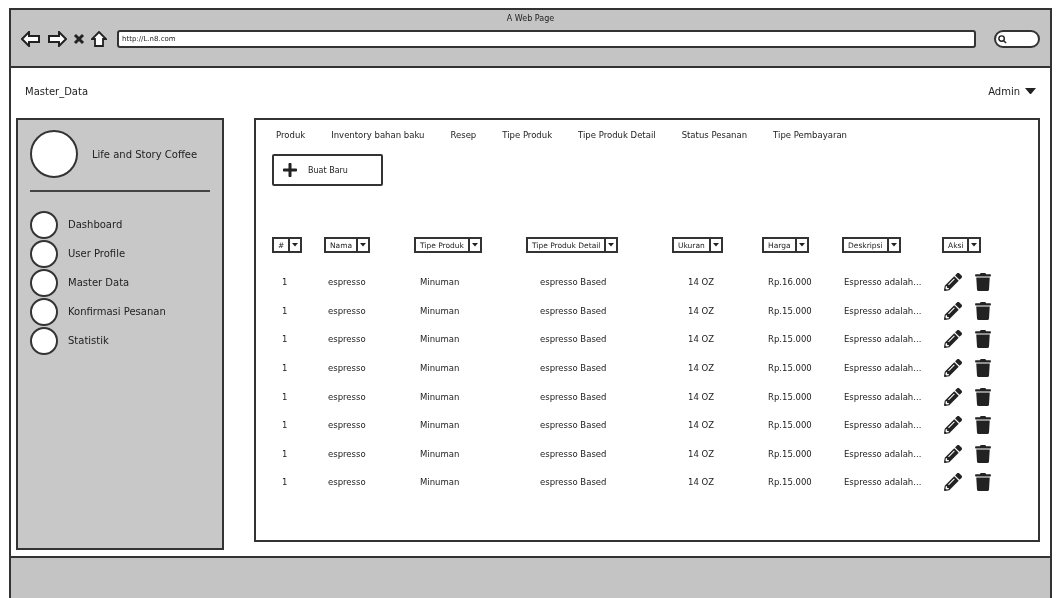 The height and width of the screenshot is (598, 1059). What do you see at coordinates (120, 253) in the screenshot?
I see `sidebar-item: User Profile` at bounding box center [120, 253].